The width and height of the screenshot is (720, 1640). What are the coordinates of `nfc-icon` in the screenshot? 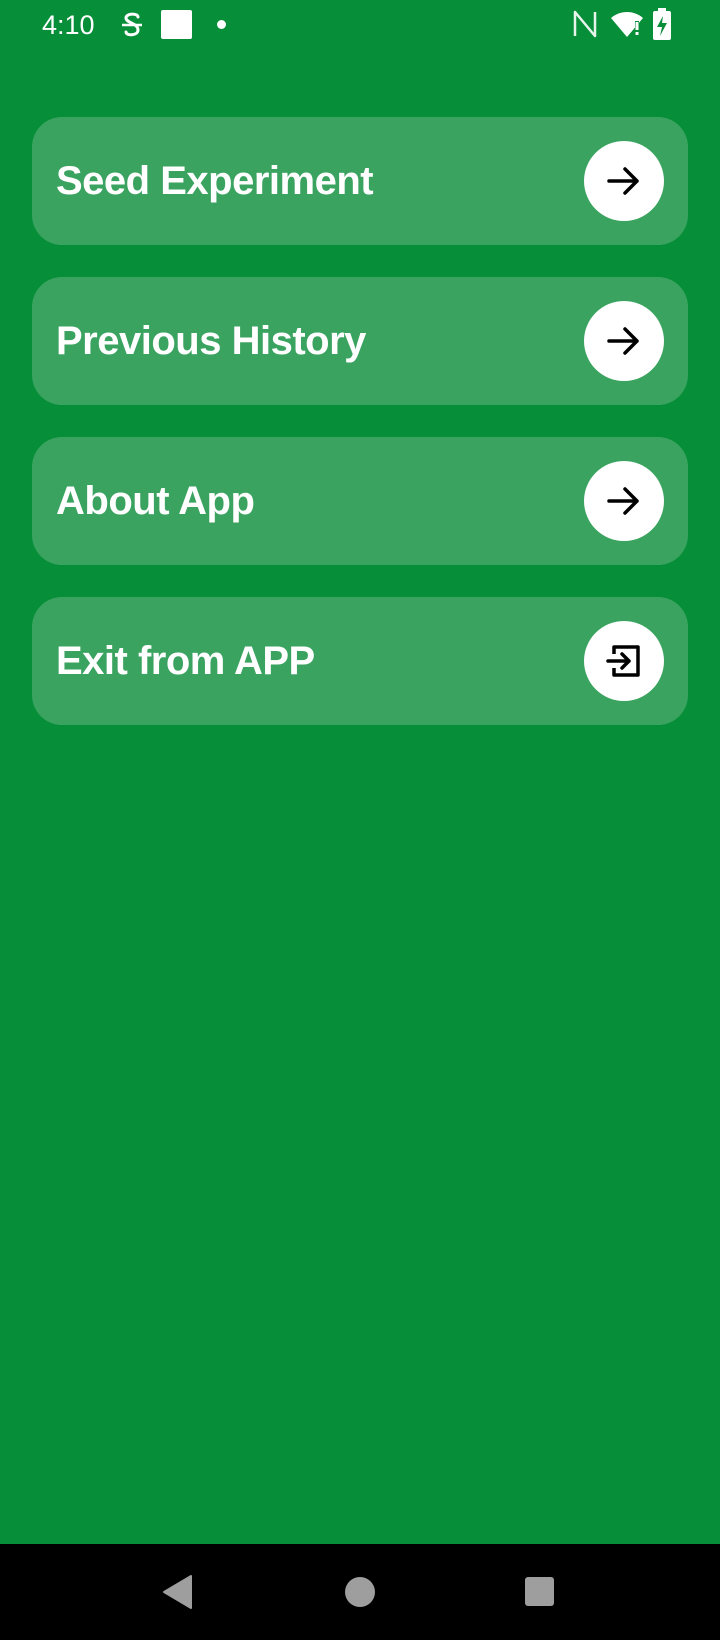 It's located at (585, 24).